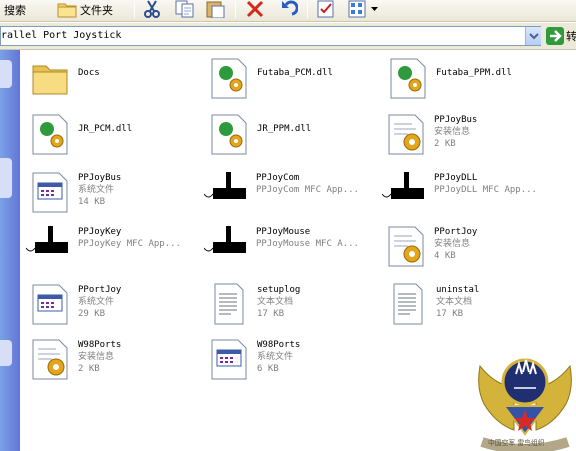  Describe the element at coordinates (96, 10) in the screenshot. I see `folders-label: 文件夹` at that location.